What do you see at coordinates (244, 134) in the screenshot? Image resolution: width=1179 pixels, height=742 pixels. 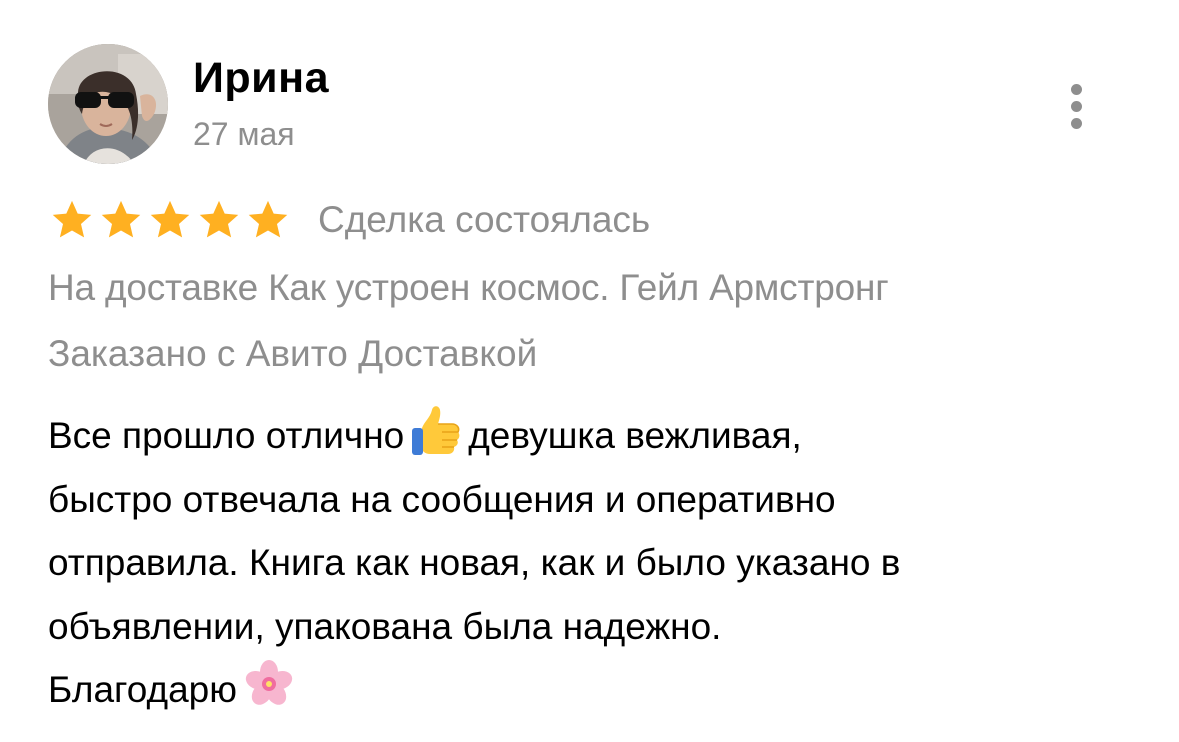 I see `review-date: 27 мая` at bounding box center [244, 134].